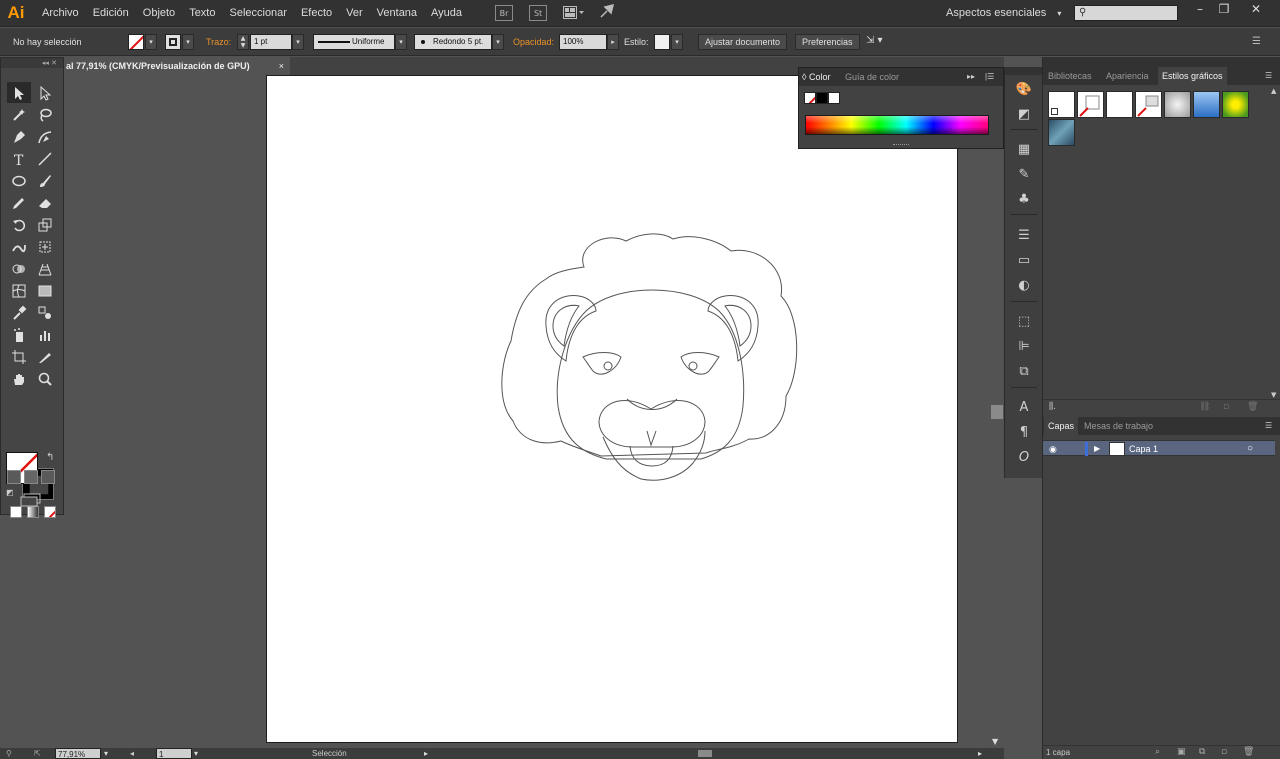 The width and height of the screenshot is (1280, 759). I want to click on preferences-button: Preferencias, so click(827, 42).